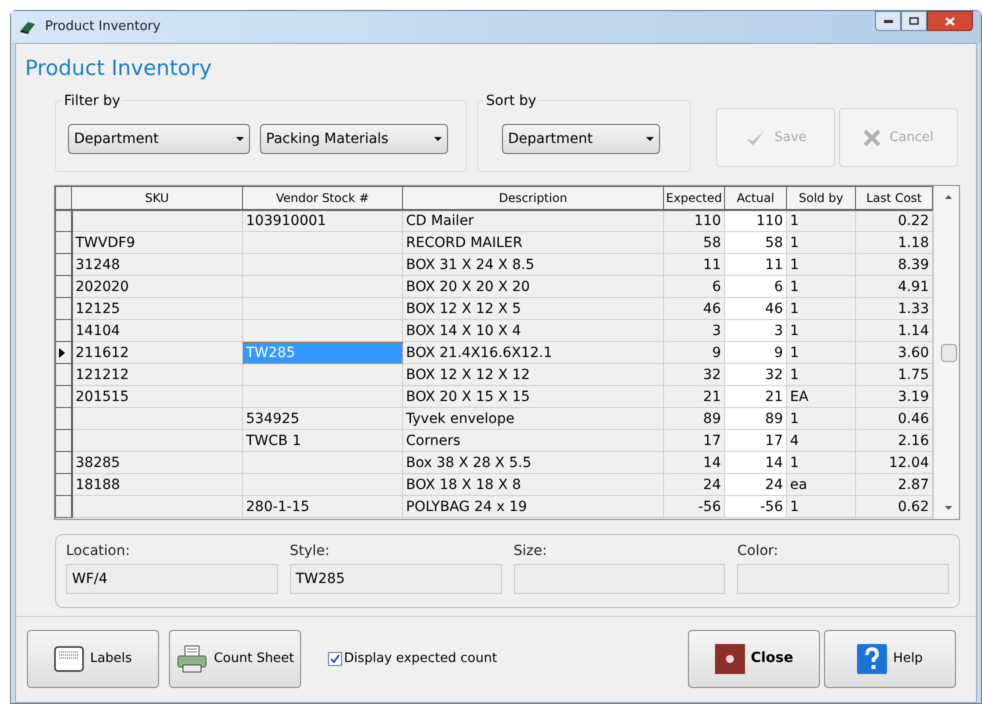  What do you see at coordinates (157, 485) in the screenshot?
I see `table-cell: 18188` at bounding box center [157, 485].